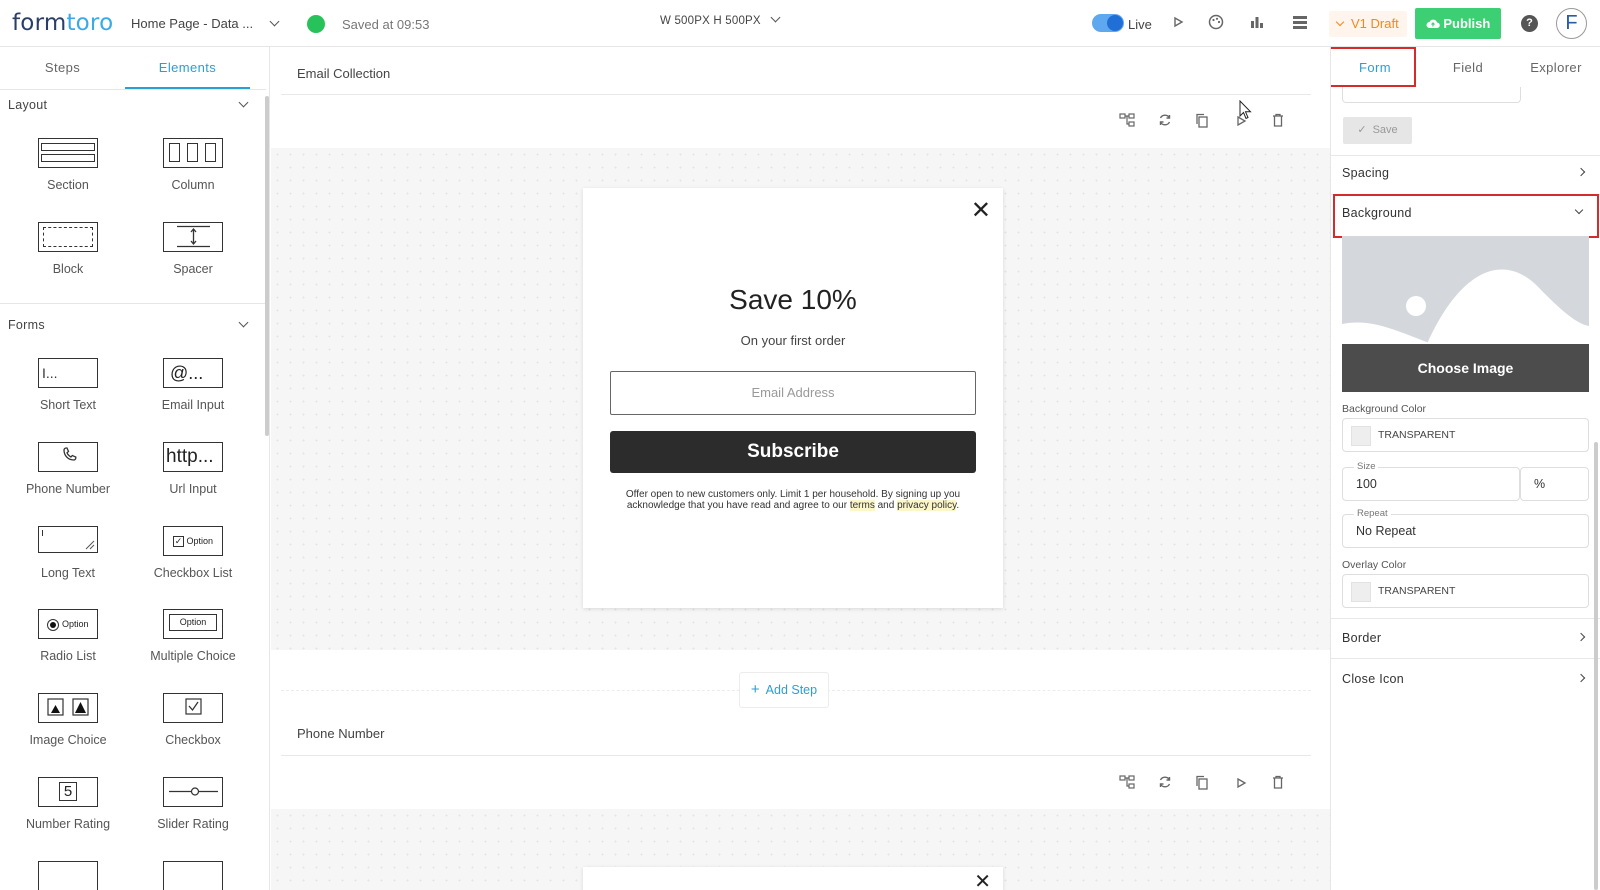  What do you see at coordinates (1458, 23) in the screenshot?
I see `publish-button: Publish` at bounding box center [1458, 23].